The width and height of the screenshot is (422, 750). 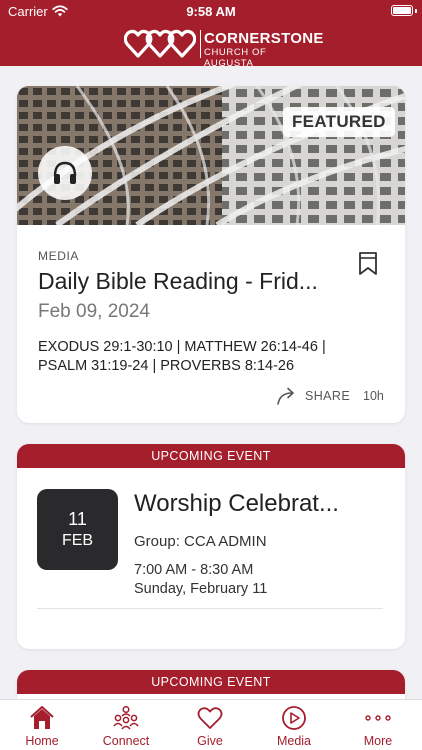 I want to click on post-age: 10h, so click(x=373, y=396).